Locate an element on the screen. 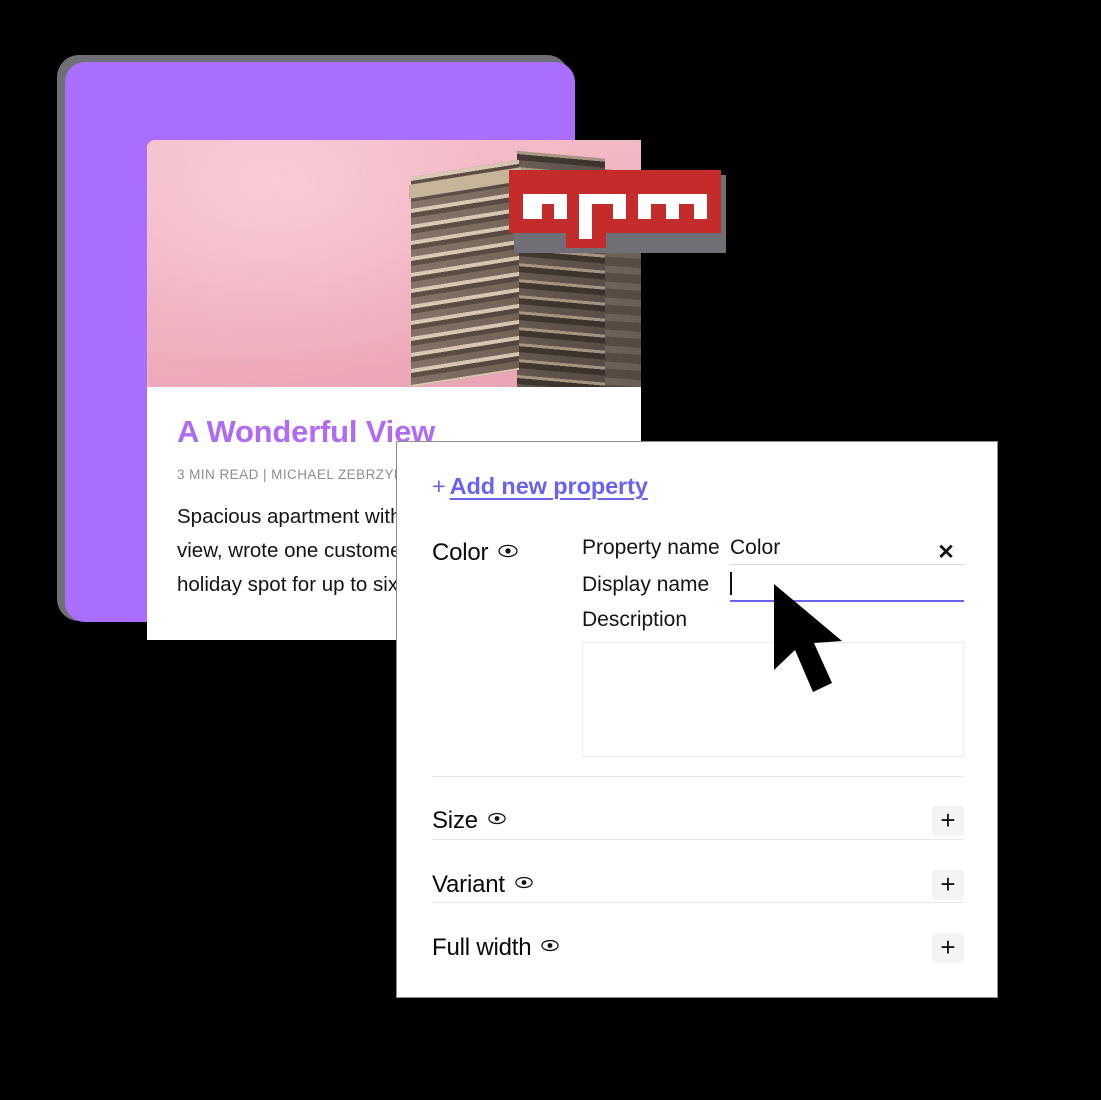  property-name-label: Property name is located at coordinates (651, 547).